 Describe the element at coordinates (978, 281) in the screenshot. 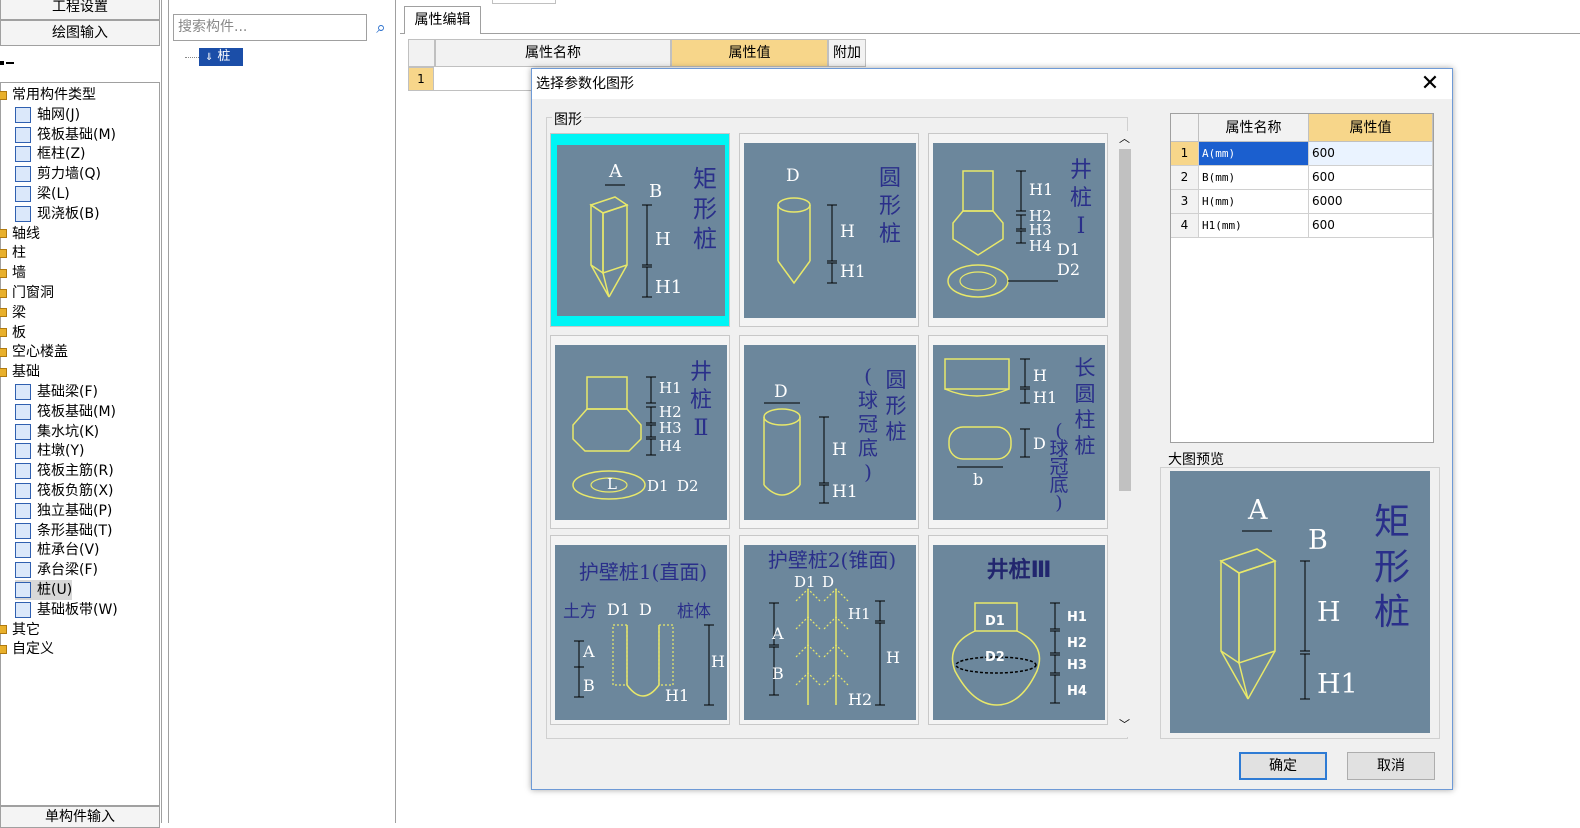

I see `well-base-inner` at that location.